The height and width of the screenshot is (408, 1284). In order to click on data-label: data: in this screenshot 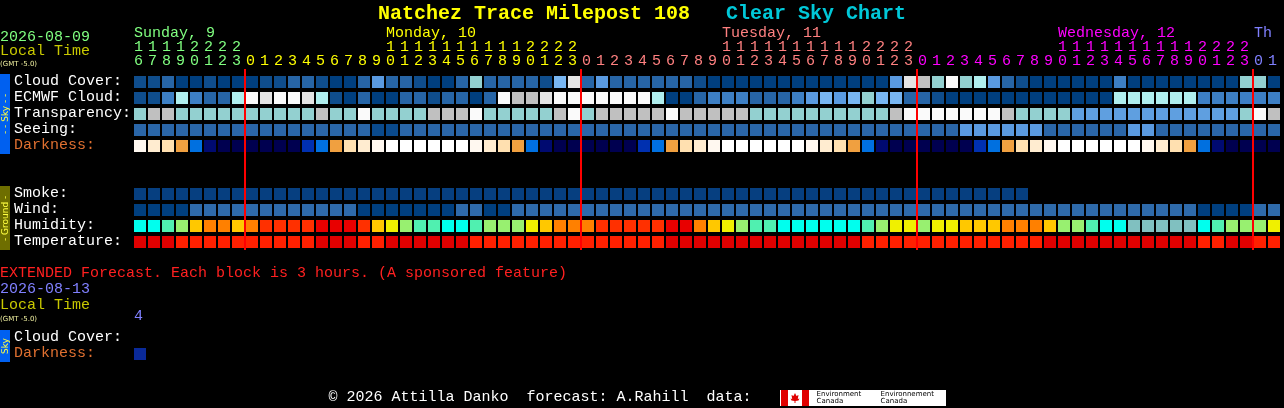, I will do `click(729, 398)`.